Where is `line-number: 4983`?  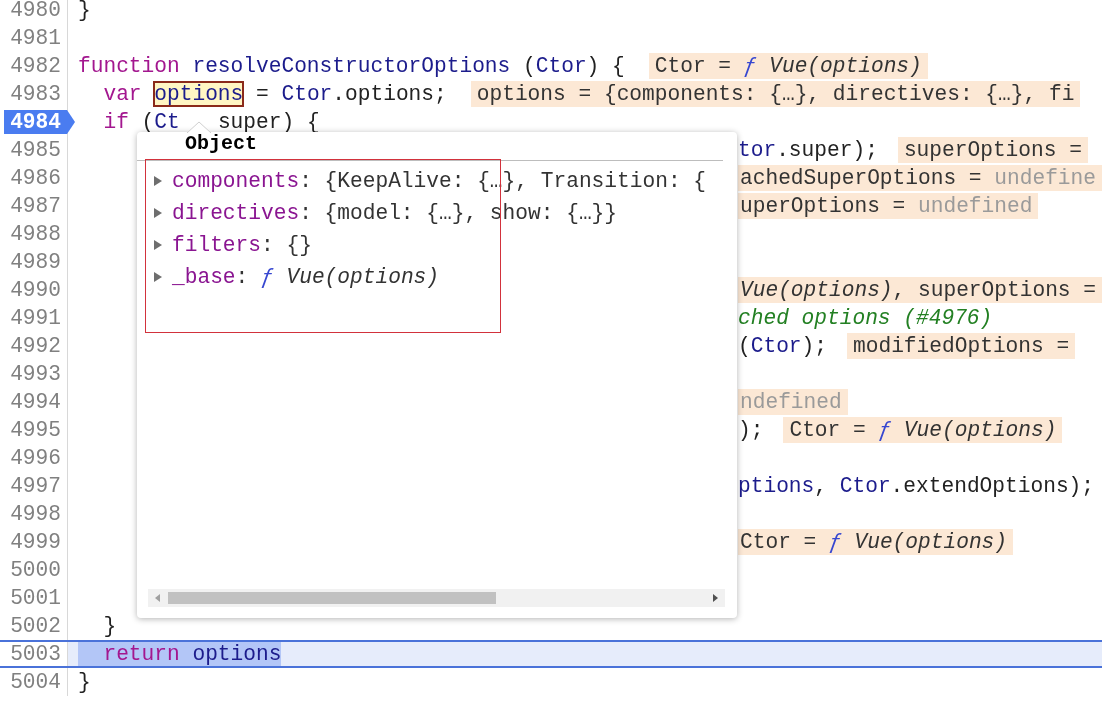 line-number: 4983 is located at coordinates (35, 94).